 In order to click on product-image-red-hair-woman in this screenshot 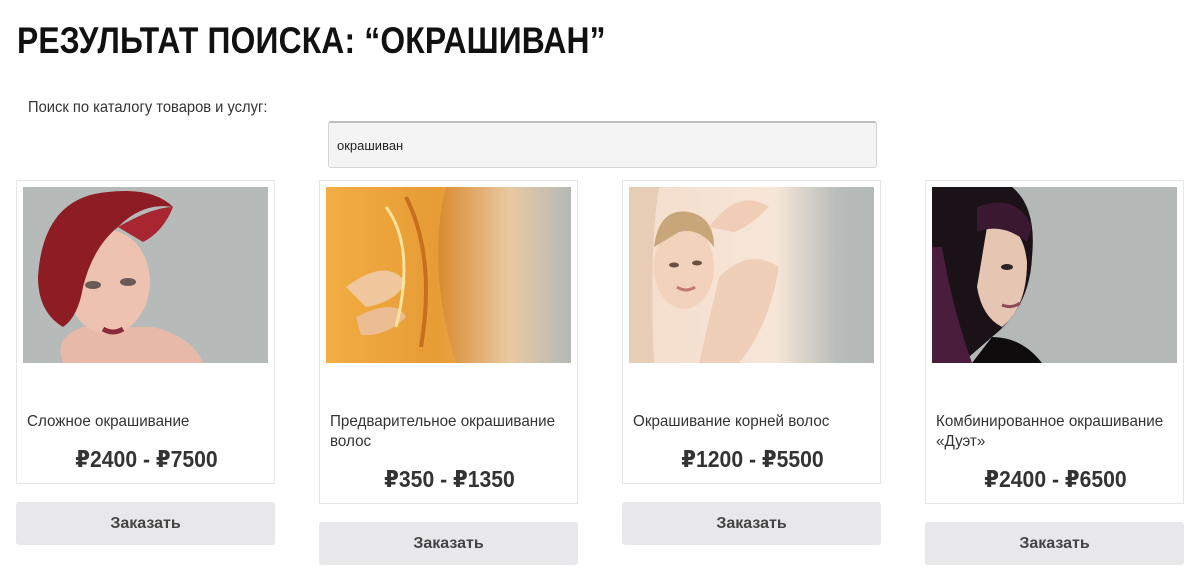, I will do `click(145, 275)`.